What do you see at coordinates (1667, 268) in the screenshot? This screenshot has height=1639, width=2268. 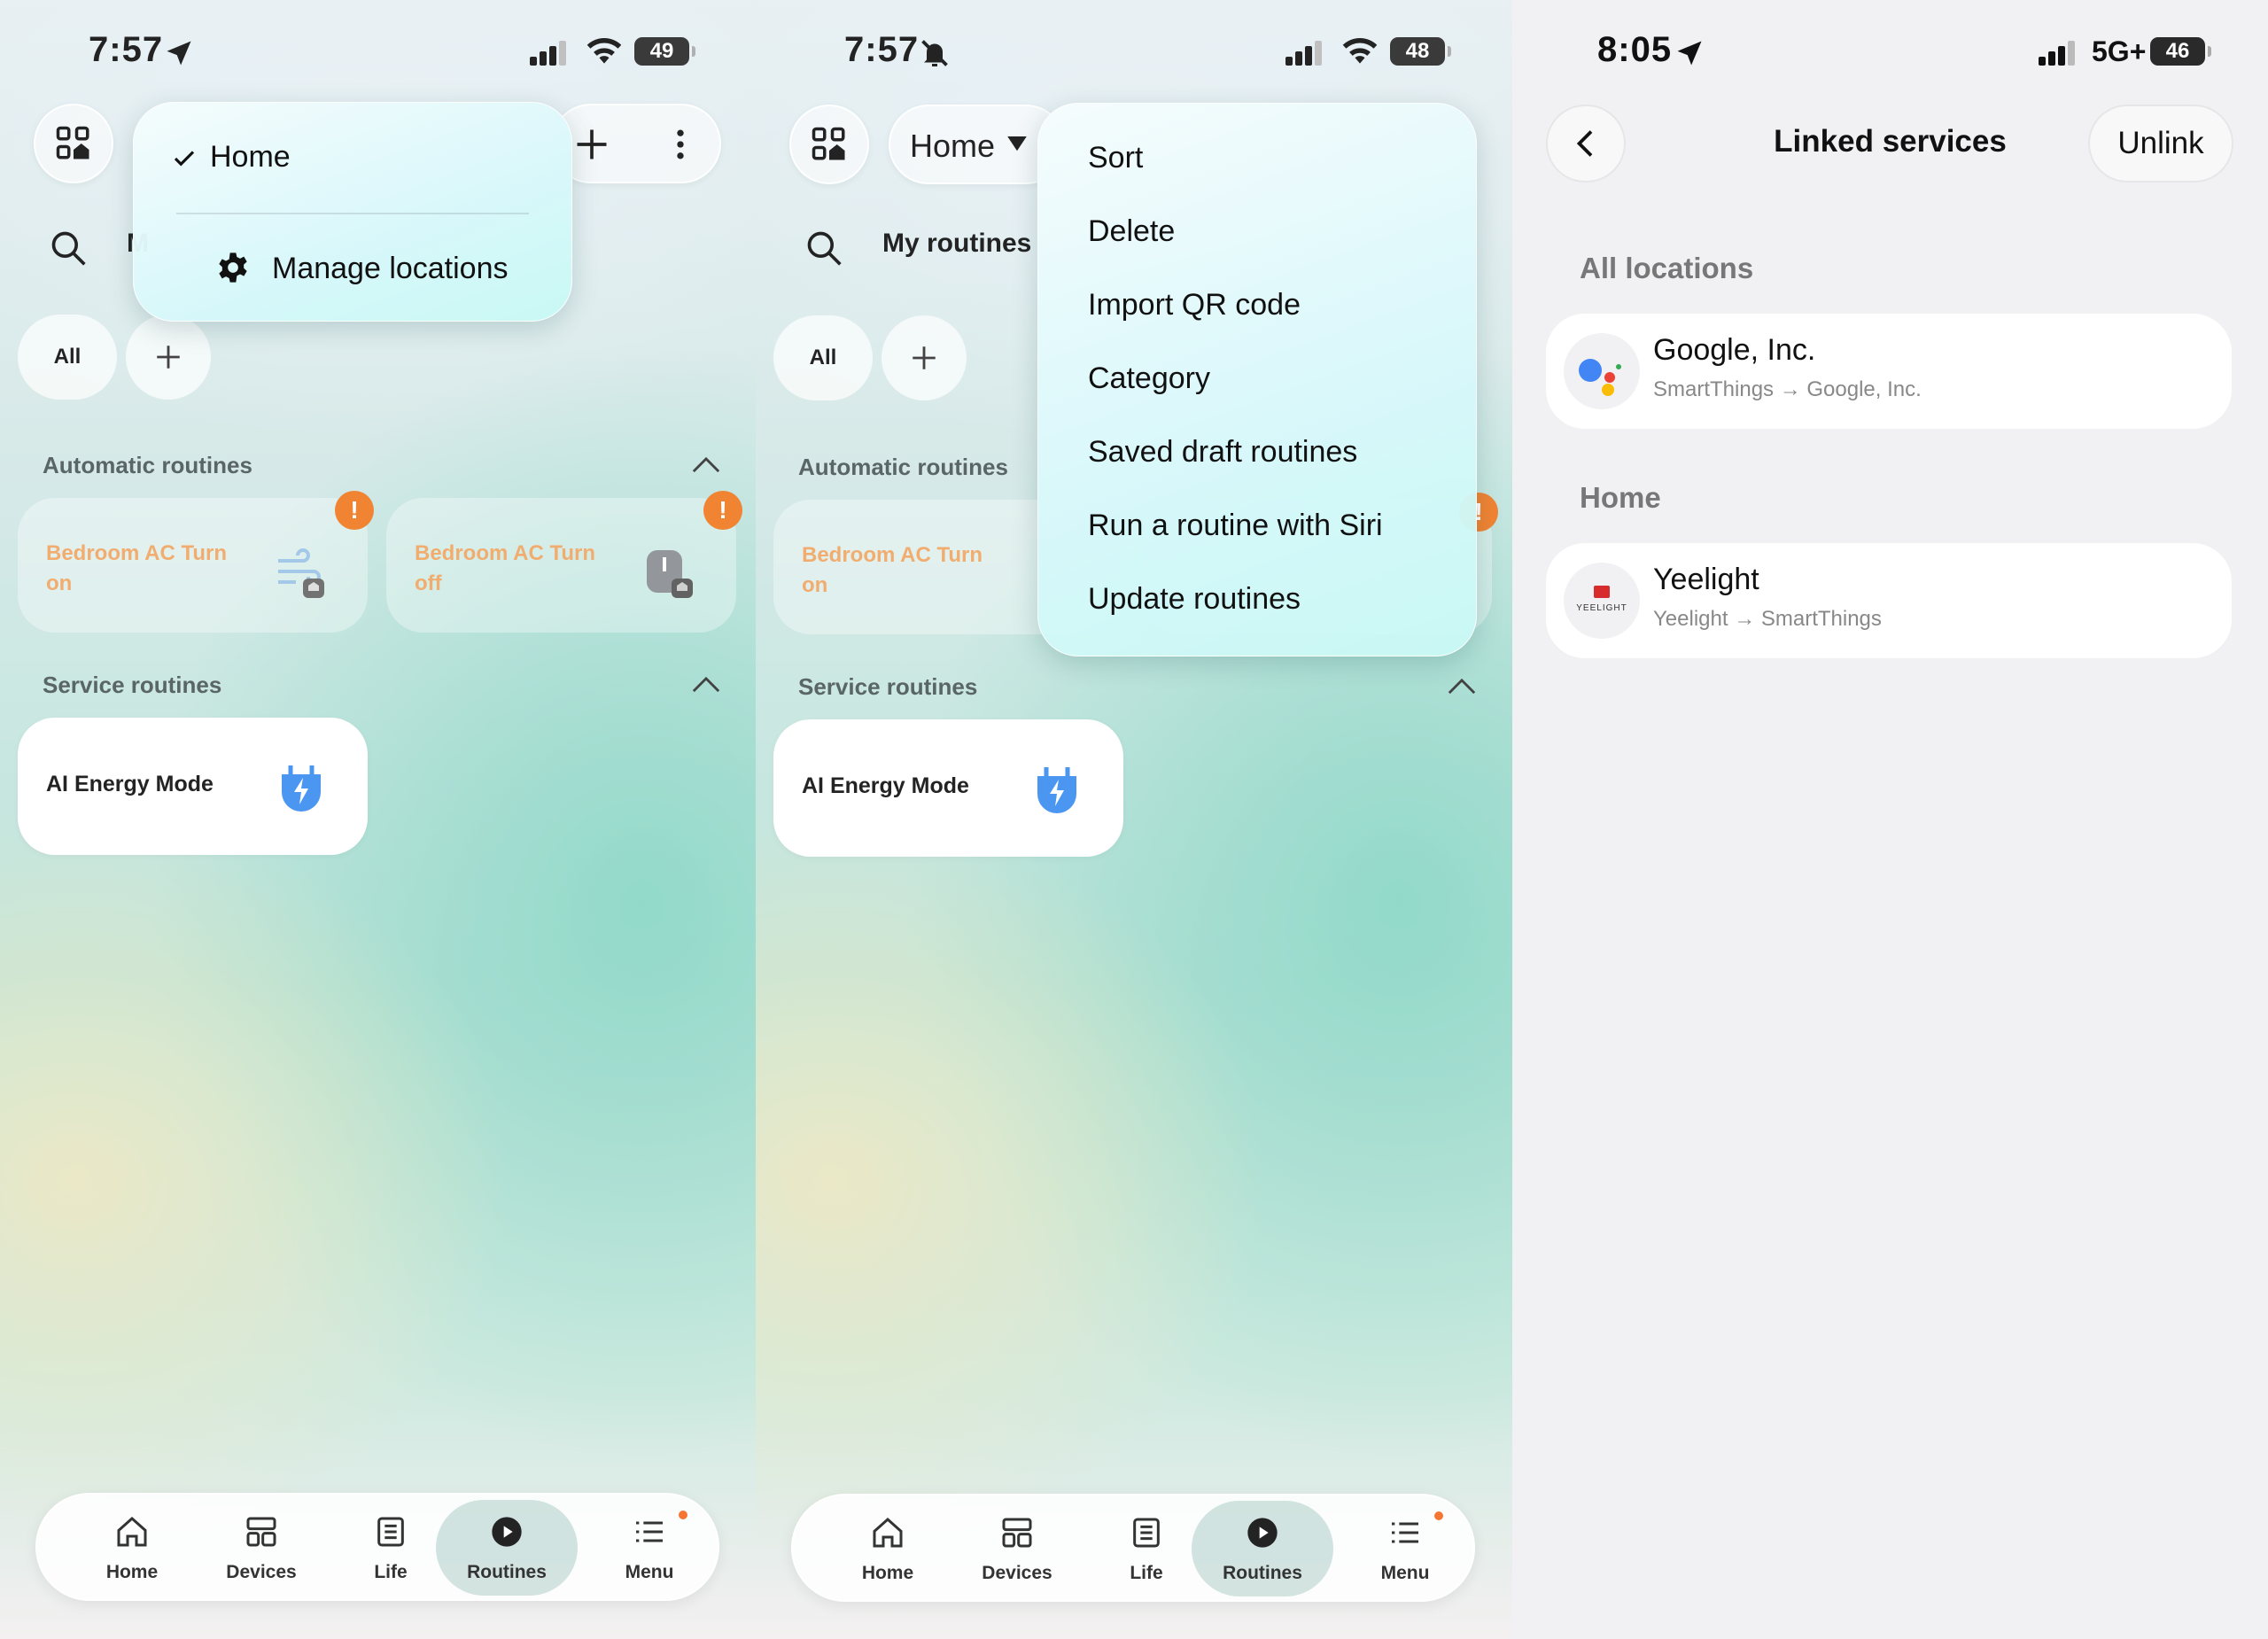 I see `group-title-all-locations: All locations` at bounding box center [1667, 268].